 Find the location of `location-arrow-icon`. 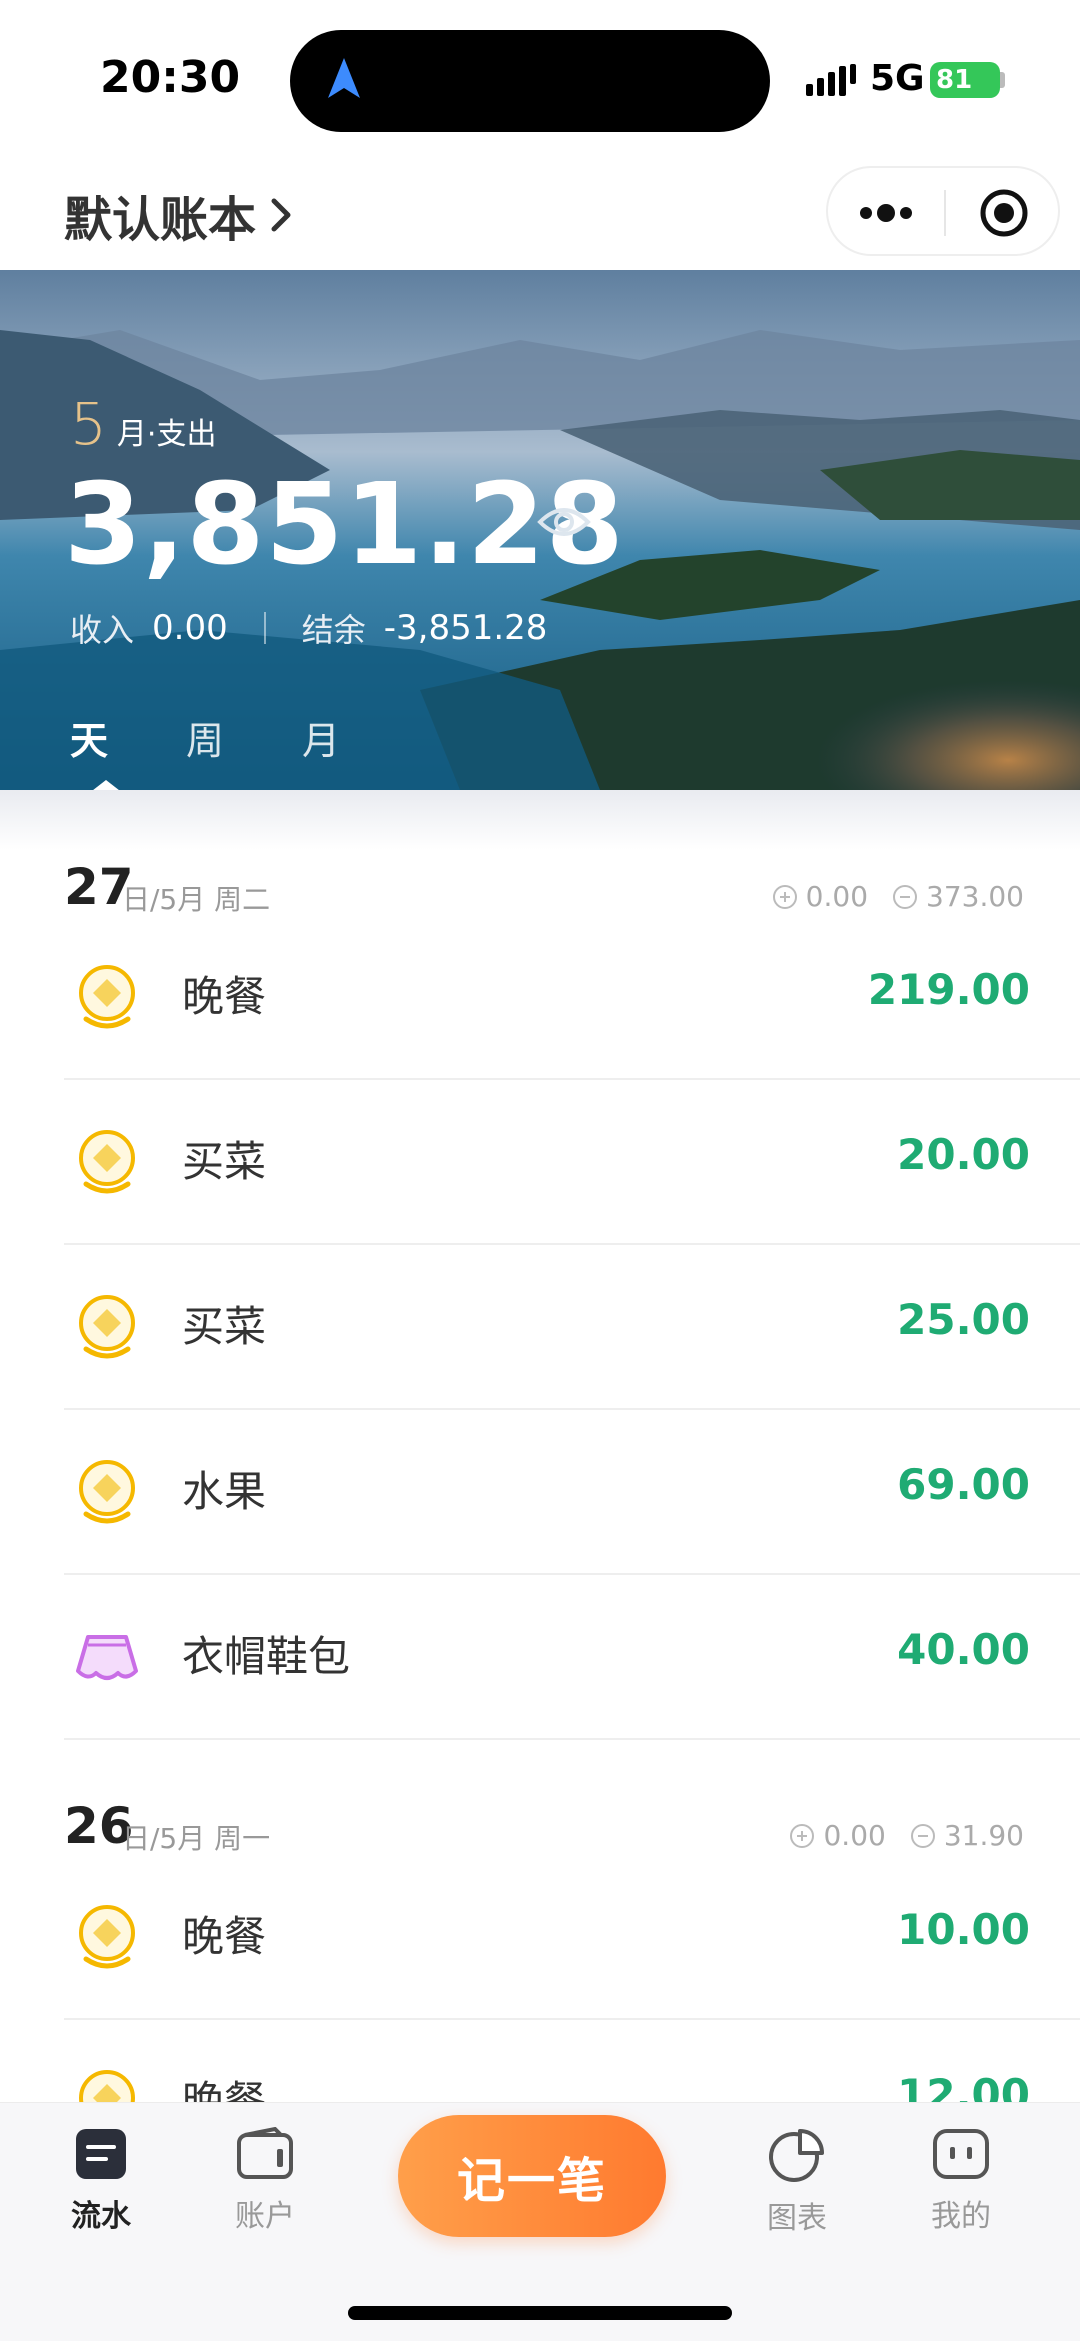

location-arrow-icon is located at coordinates (344, 78).